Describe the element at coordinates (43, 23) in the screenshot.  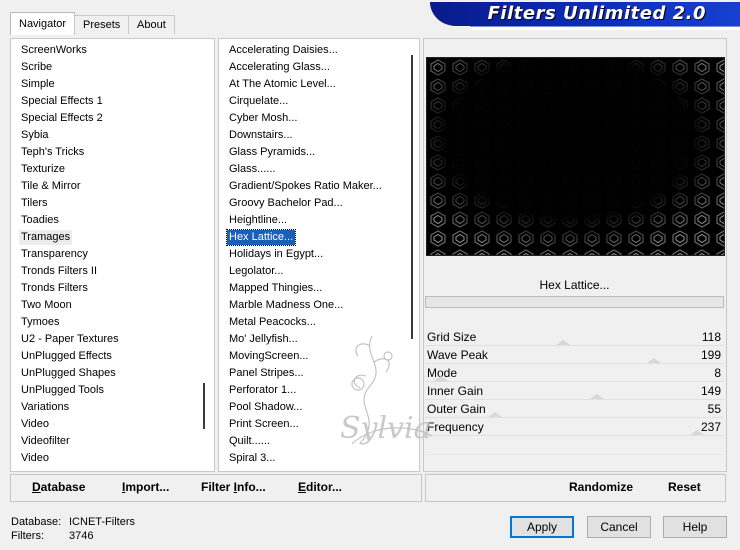
I see `tab-navigator: Navigator` at that location.